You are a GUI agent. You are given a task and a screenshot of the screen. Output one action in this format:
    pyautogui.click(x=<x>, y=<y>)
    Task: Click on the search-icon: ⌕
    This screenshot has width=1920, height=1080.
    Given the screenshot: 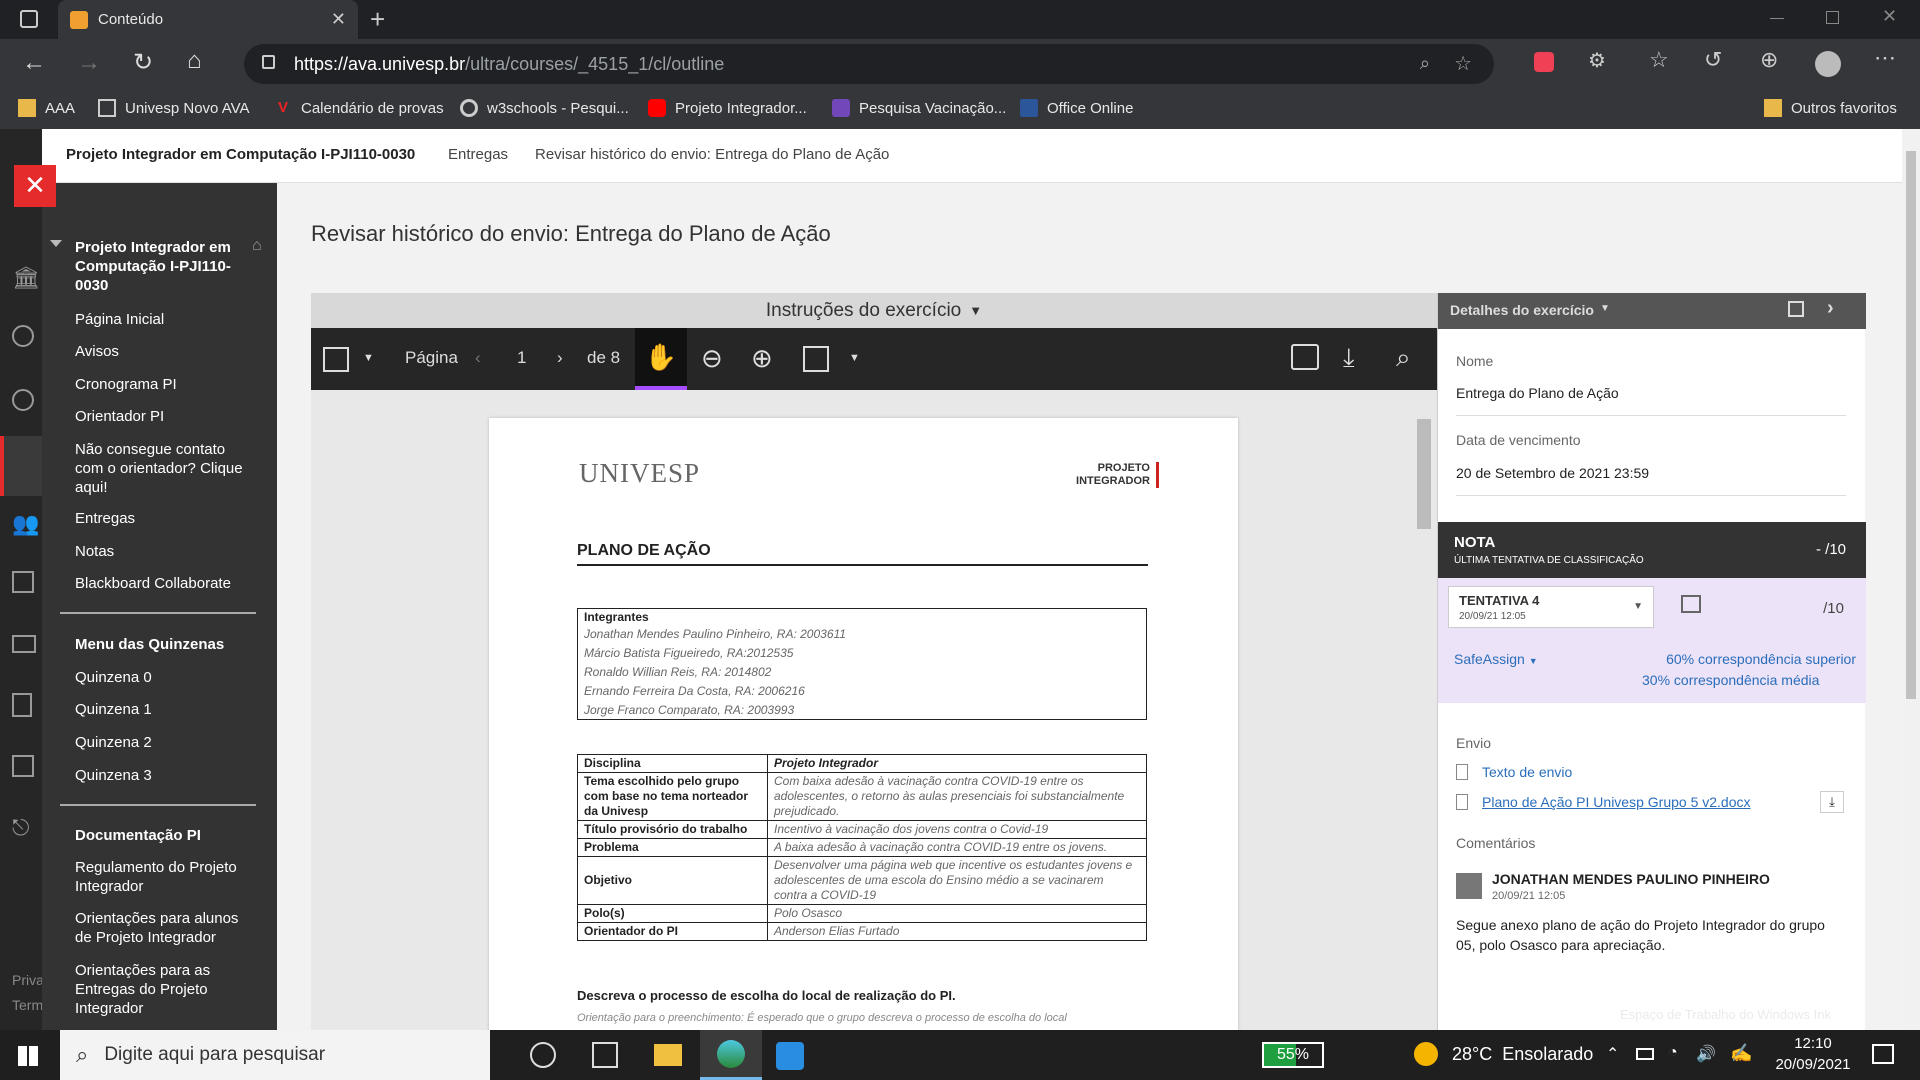 What is the action you would take?
    pyautogui.click(x=1403, y=358)
    